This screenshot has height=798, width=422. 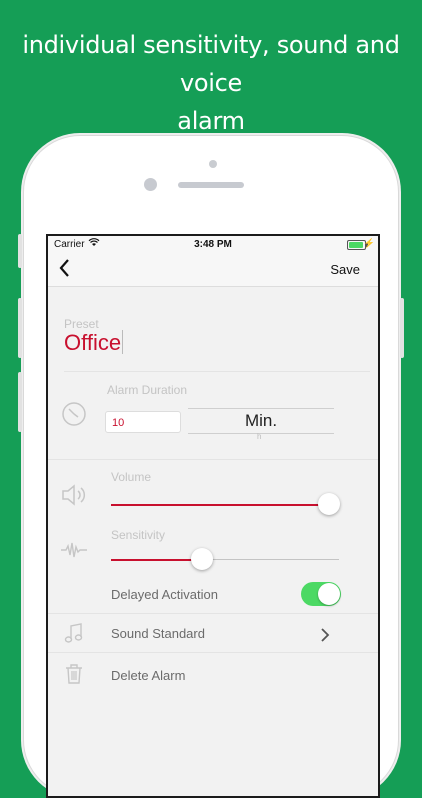 I want to click on clock-time: 3:48 PM, so click(x=213, y=244).